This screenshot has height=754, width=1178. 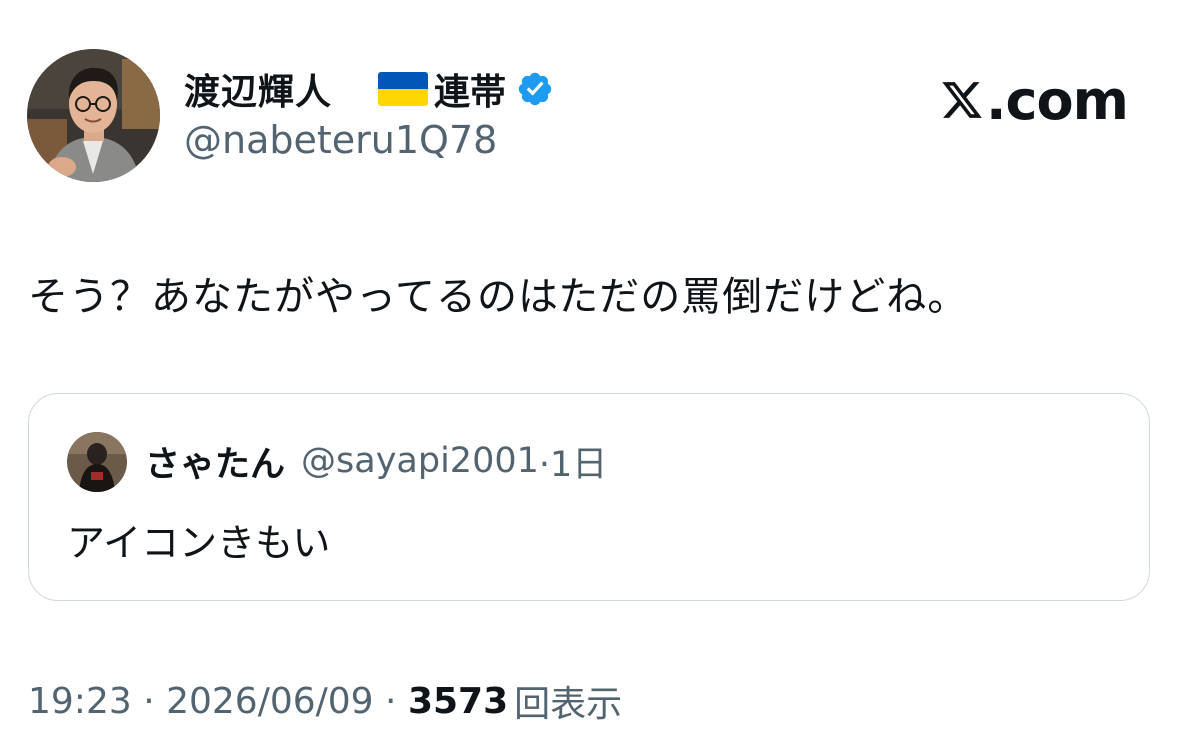 What do you see at coordinates (498, 297) in the screenshot?
I see `tweet-text: そう？あなたがやってるのはただの罵倒だけどね。` at bounding box center [498, 297].